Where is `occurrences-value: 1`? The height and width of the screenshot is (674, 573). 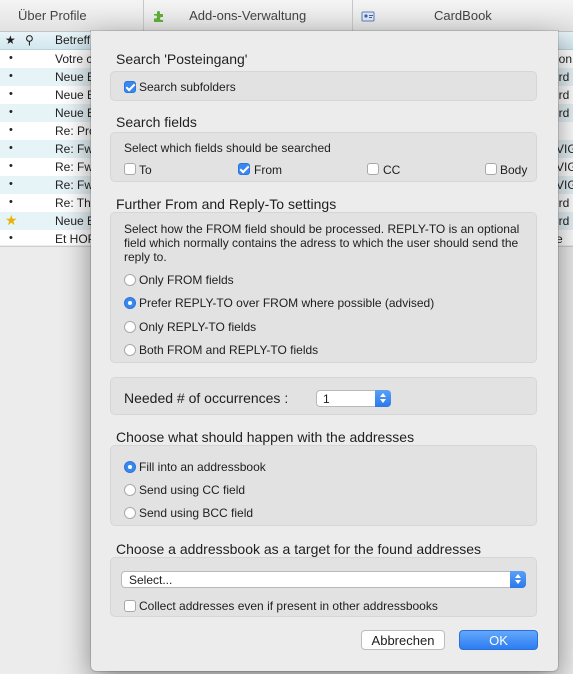 occurrences-value: 1 is located at coordinates (326, 399).